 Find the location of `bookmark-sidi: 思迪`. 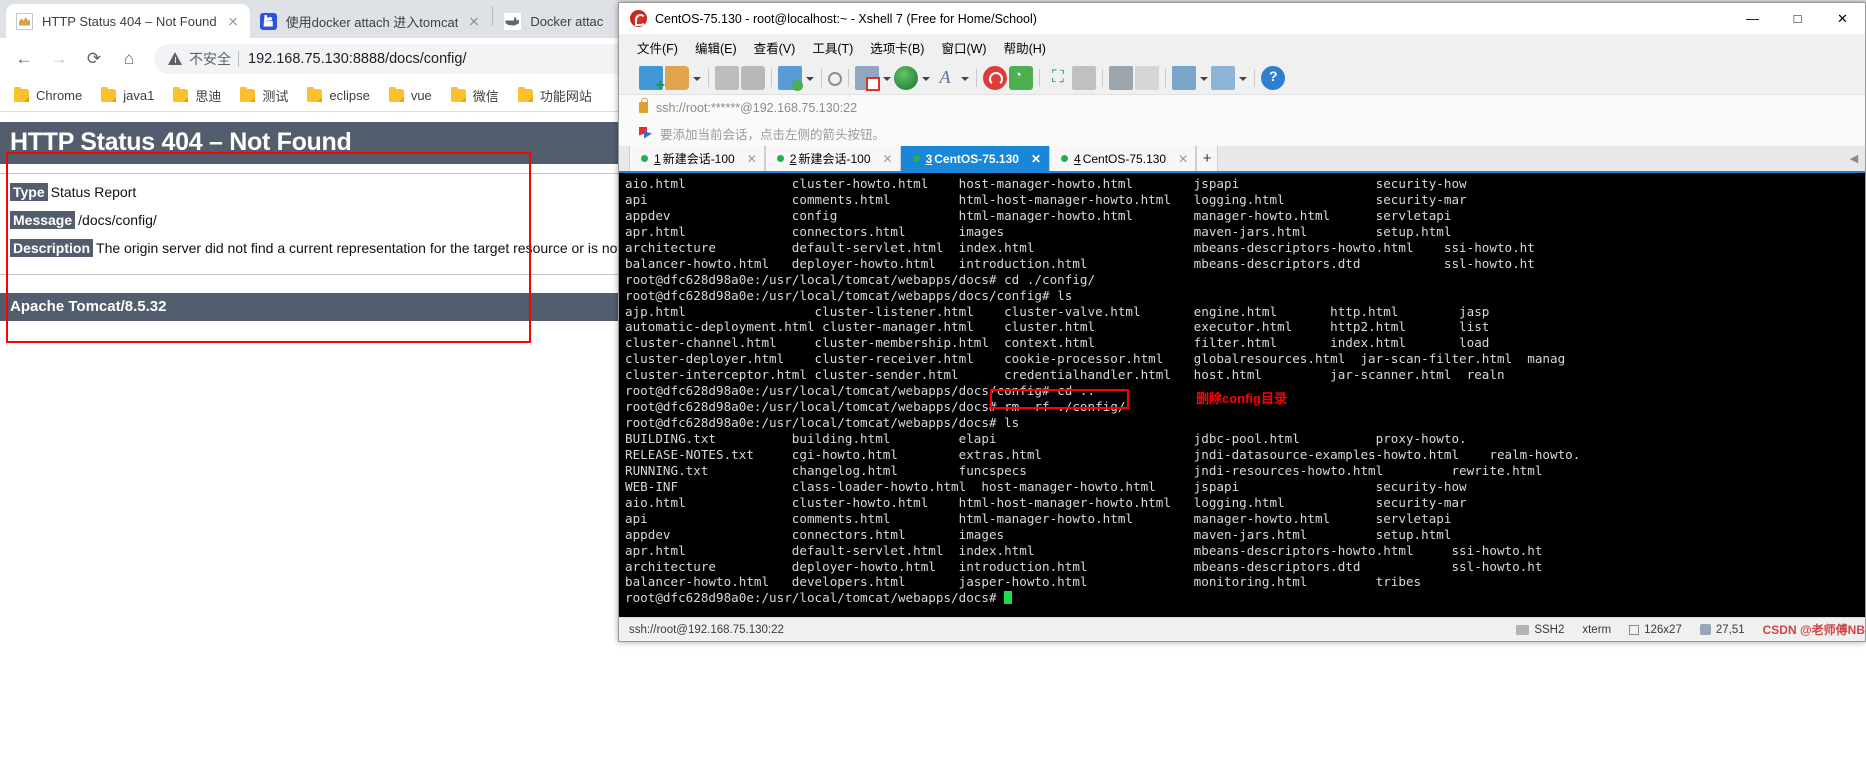

bookmark-sidi: 思迪 is located at coordinates (197, 95).